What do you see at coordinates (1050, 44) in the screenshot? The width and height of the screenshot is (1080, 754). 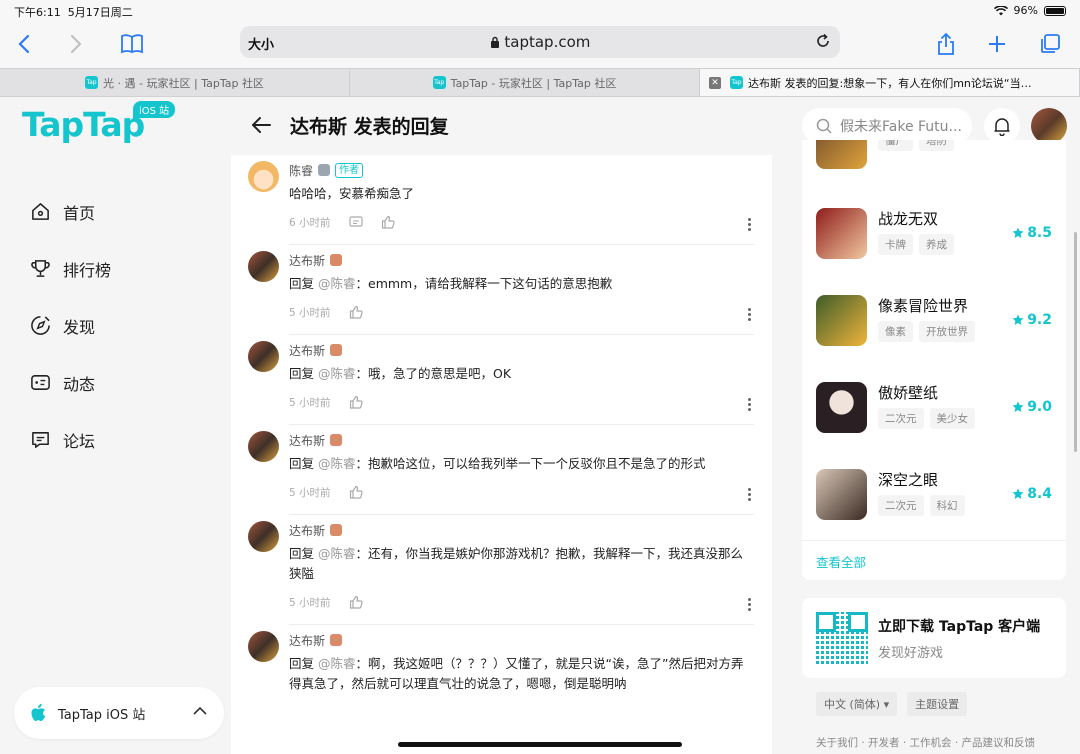 I see `tab-overview-button` at bounding box center [1050, 44].